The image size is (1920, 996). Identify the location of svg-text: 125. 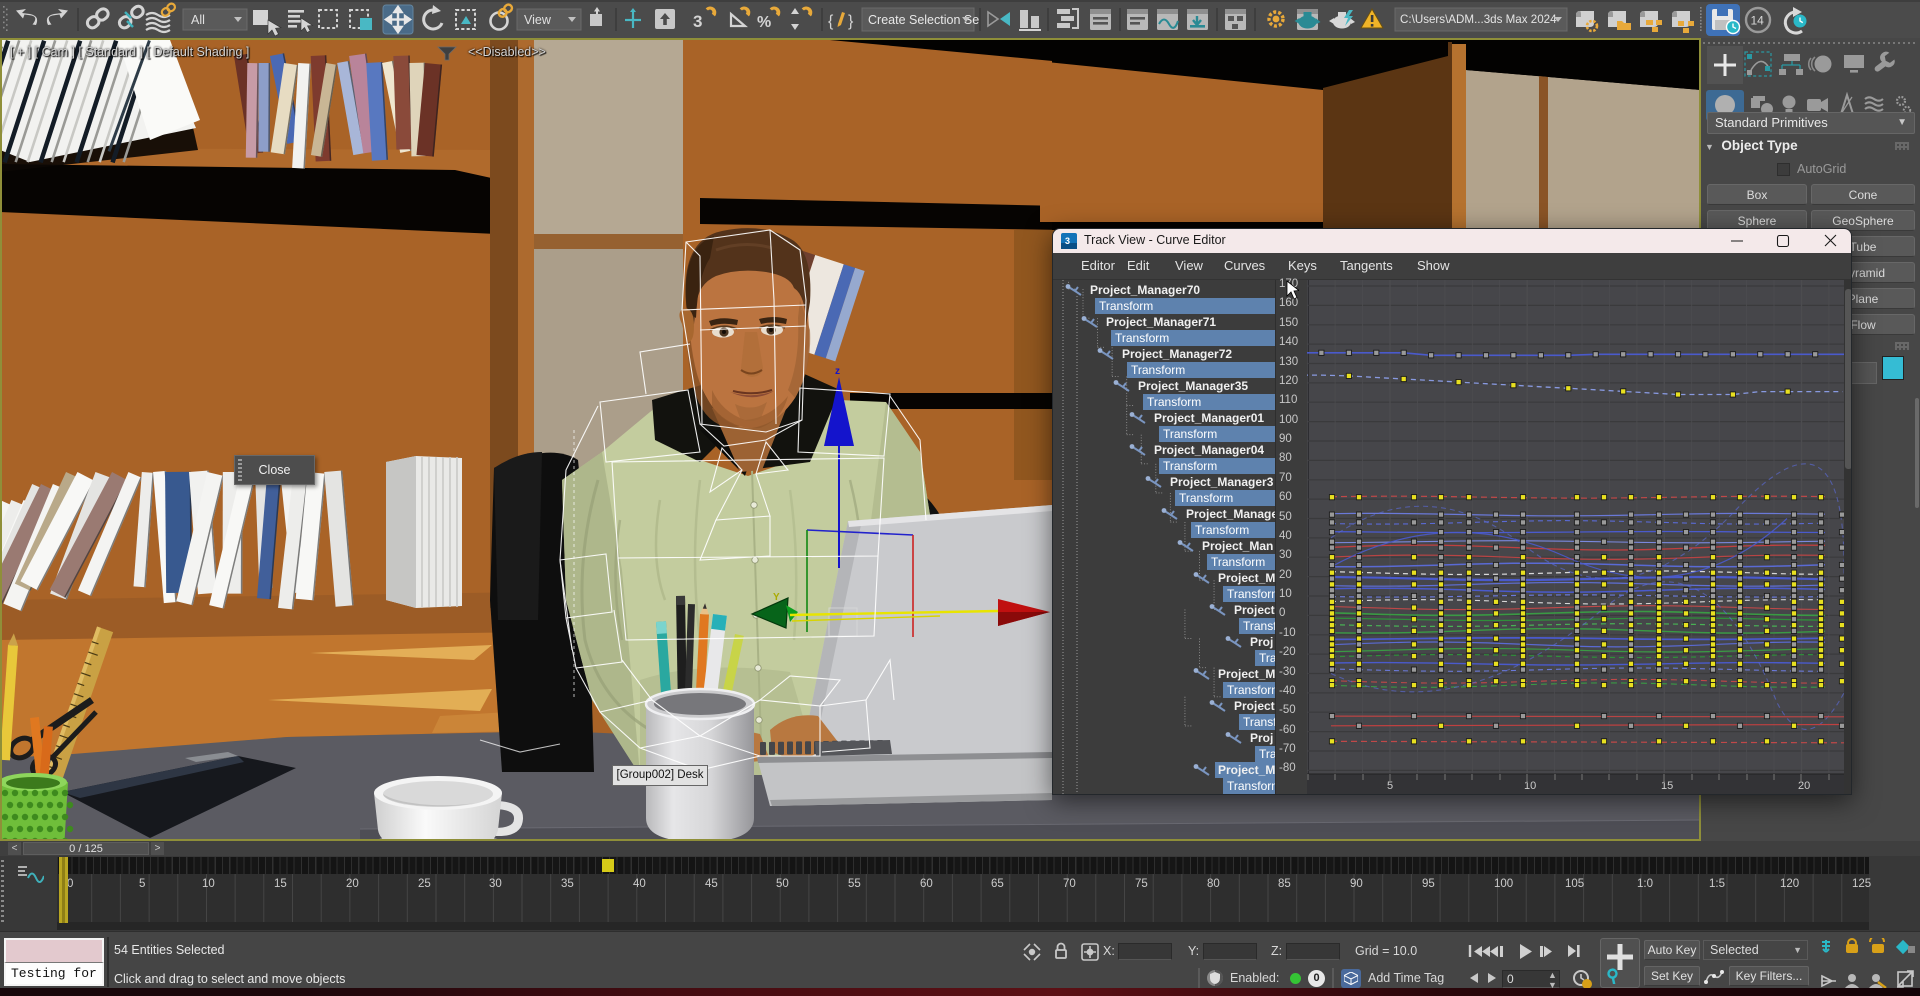
(1861, 884).